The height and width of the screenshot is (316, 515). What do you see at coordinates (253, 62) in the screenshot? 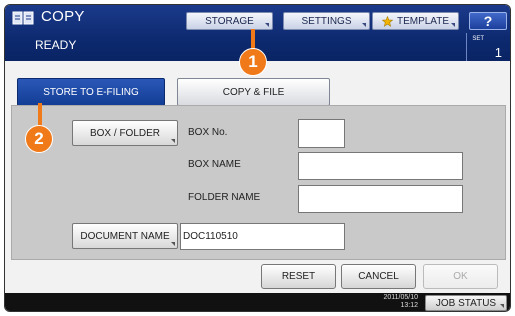
I see `callout-badge-1: 1` at bounding box center [253, 62].